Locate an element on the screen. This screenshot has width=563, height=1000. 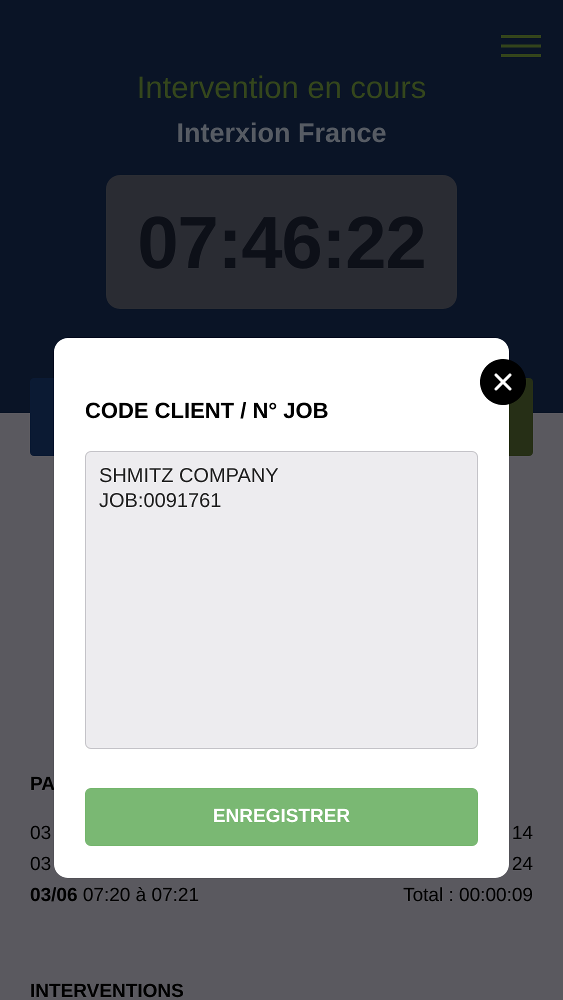
section-heading: INTERVENTIONS is located at coordinates (107, 990).